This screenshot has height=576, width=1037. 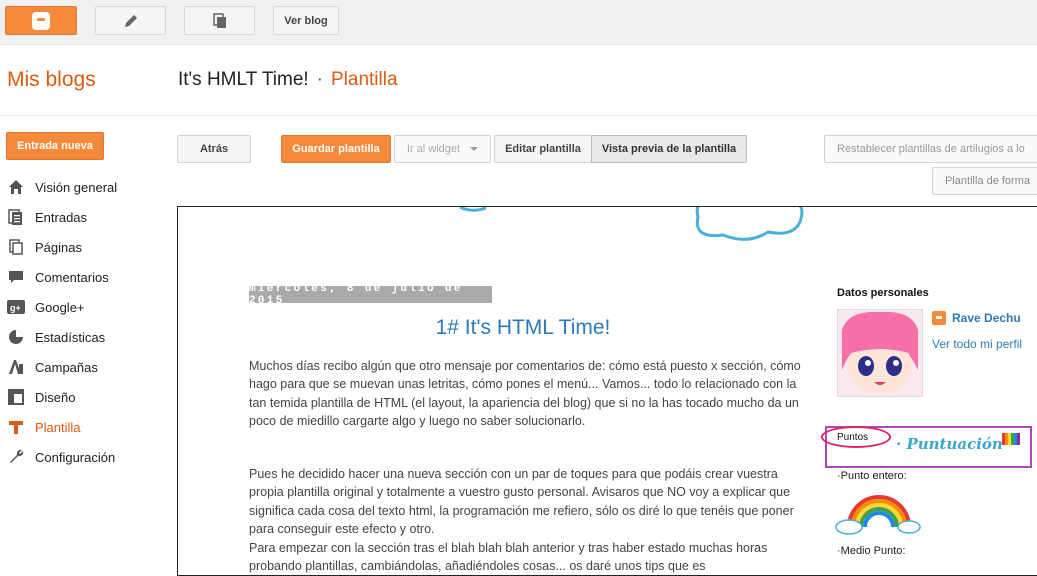 I want to click on sidebar-item-layout: Diseño, so click(x=85, y=397).